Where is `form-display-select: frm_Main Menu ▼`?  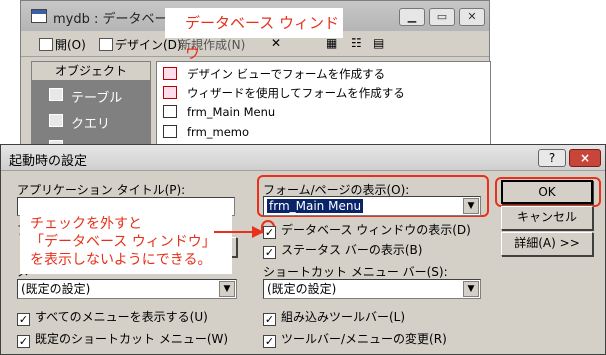
form-display-select: frm_Main Menu ▼ is located at coordinates (372, 206).